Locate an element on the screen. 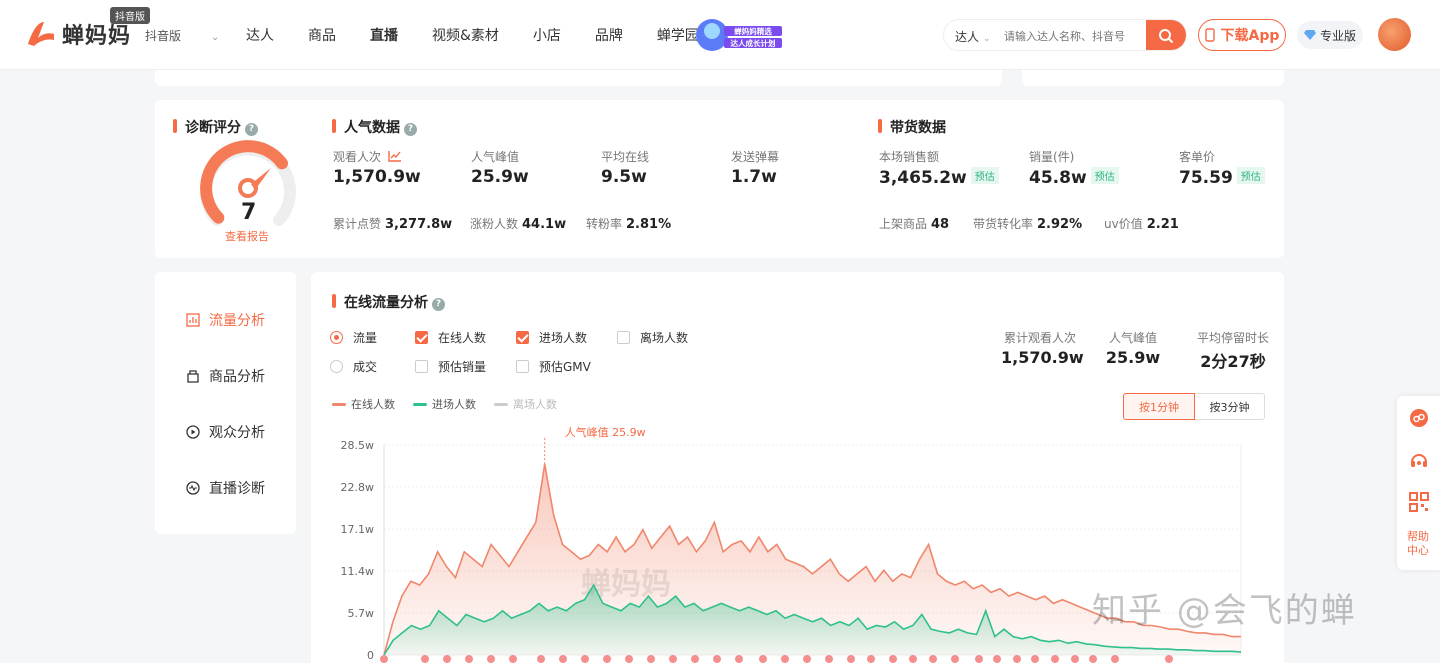  search-box: 达人 ⌄ is located at coordinates (1065, 35).